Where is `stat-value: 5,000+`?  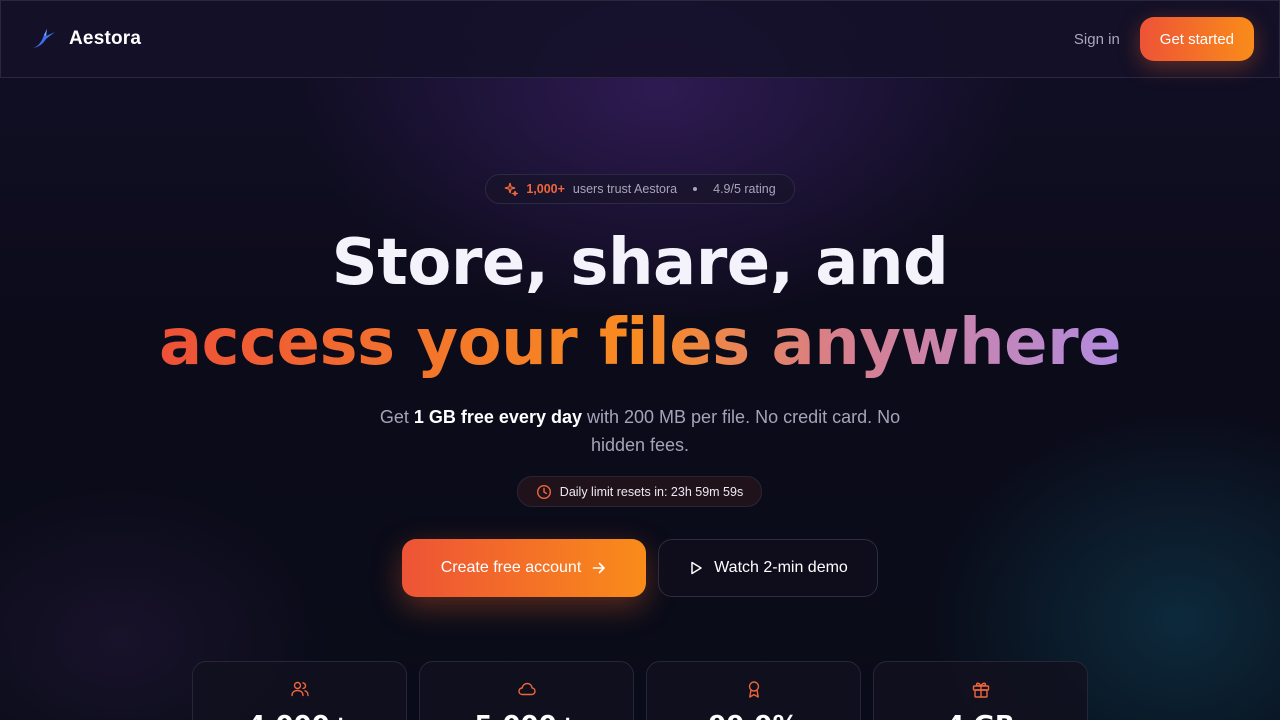
stat-value: 5,000+ is located at coordinates (526, 715).